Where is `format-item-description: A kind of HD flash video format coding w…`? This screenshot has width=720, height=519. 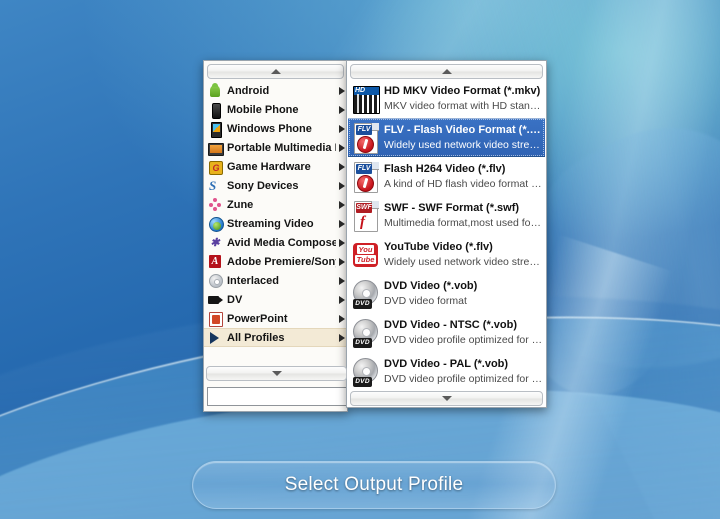 format-item-description: A kind of HD flash video format coding w… is located at coordinates (463, 183).